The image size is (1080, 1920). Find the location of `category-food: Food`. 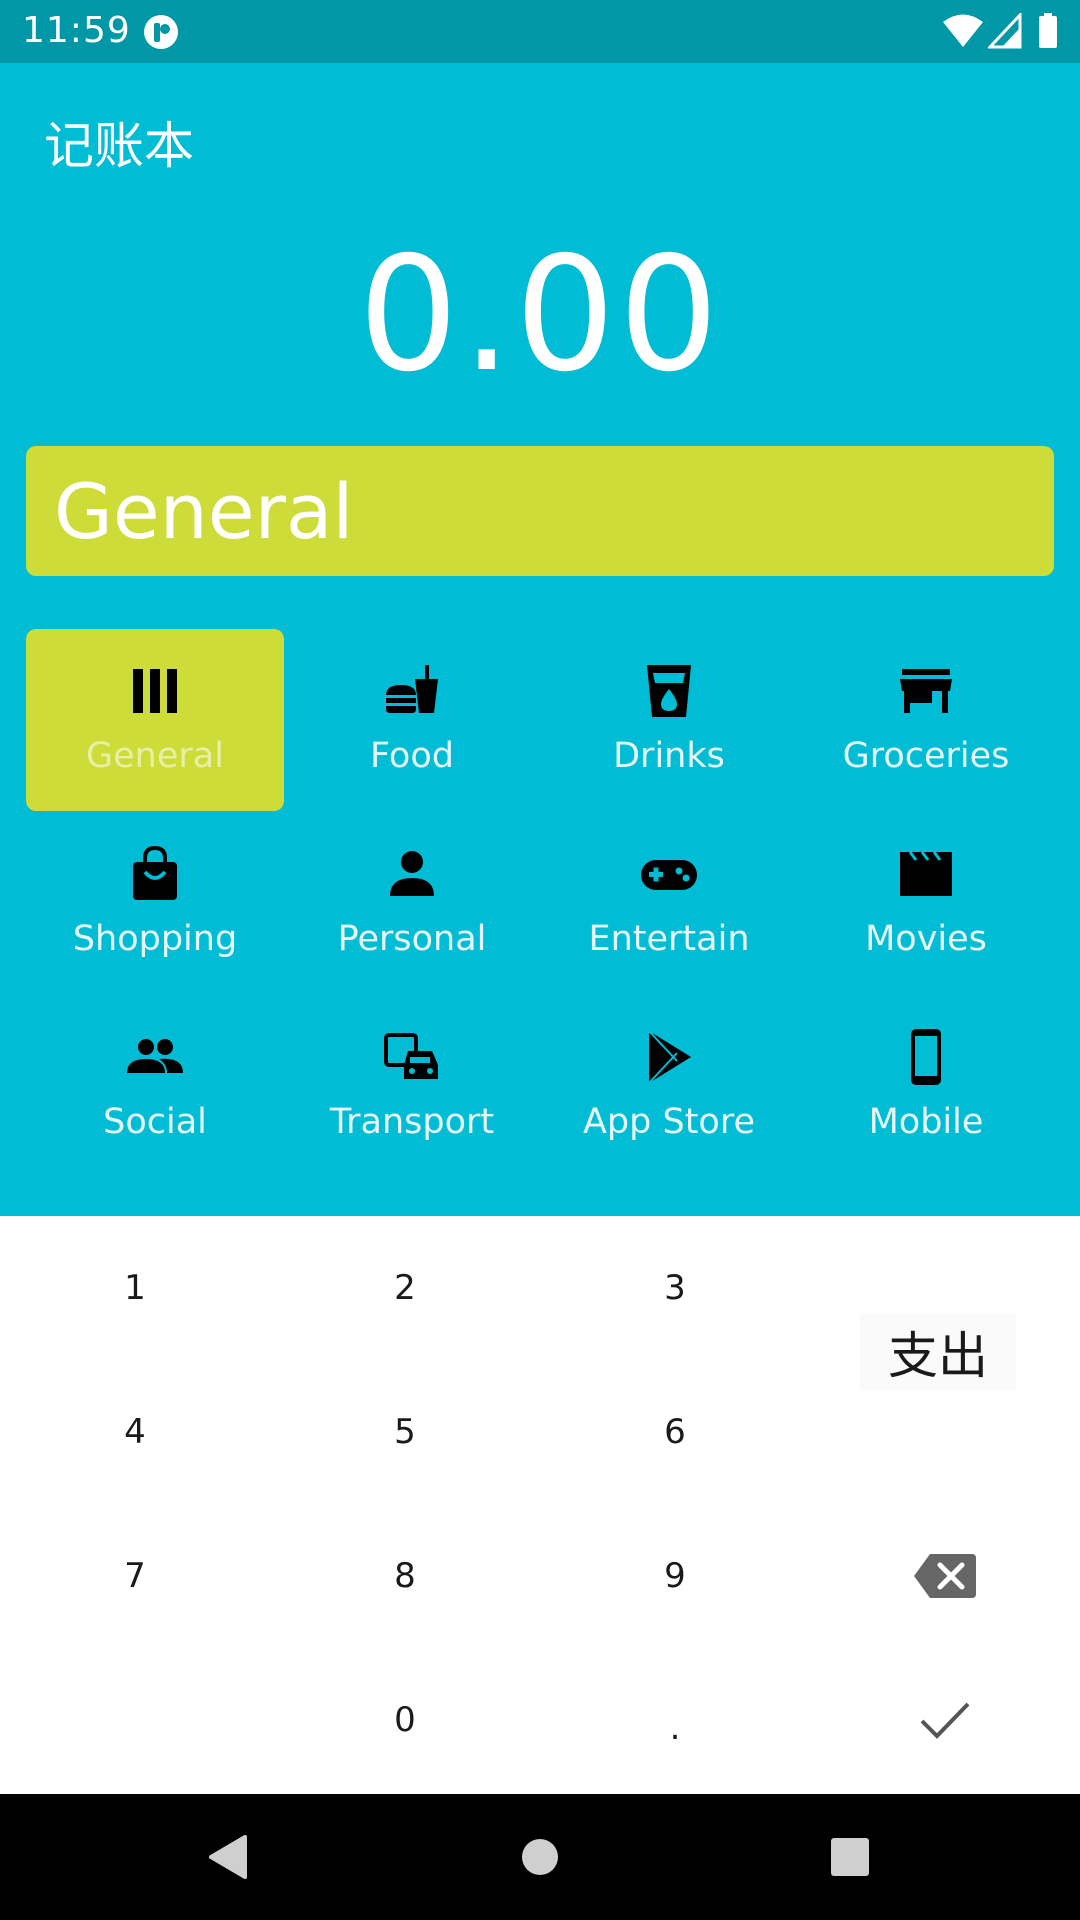

category-food: Food is located at coordinates (412, 720).